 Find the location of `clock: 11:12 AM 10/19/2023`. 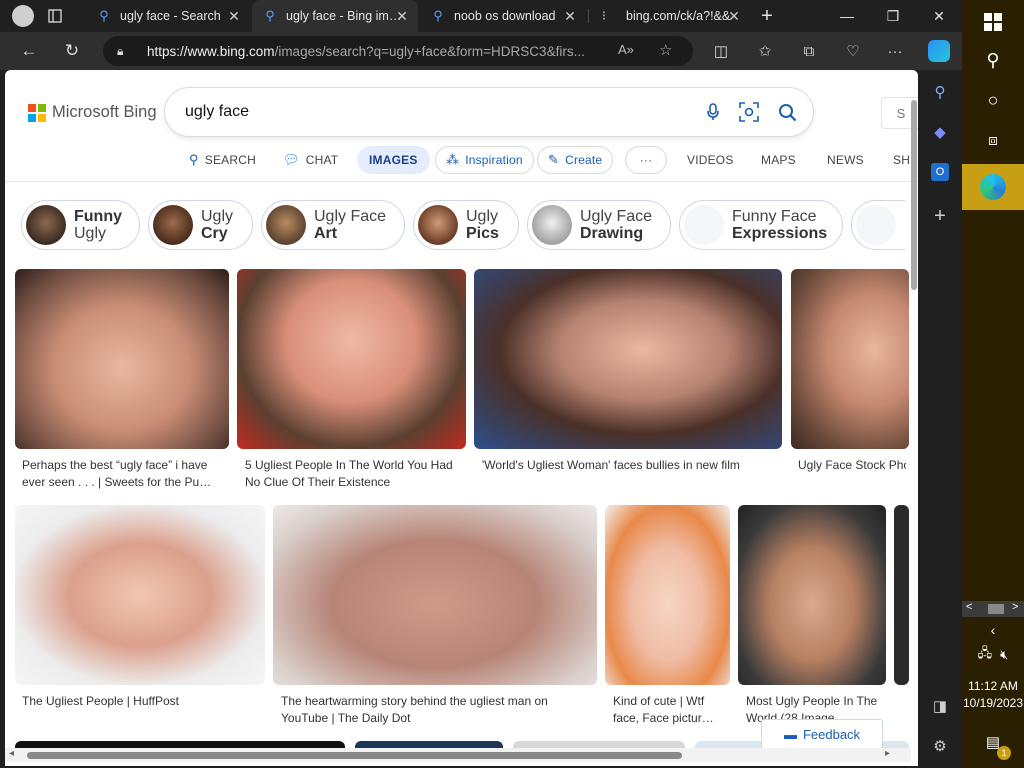

clock: 11:12 AM 10/19/2023 is located at coordinates (993, 695).